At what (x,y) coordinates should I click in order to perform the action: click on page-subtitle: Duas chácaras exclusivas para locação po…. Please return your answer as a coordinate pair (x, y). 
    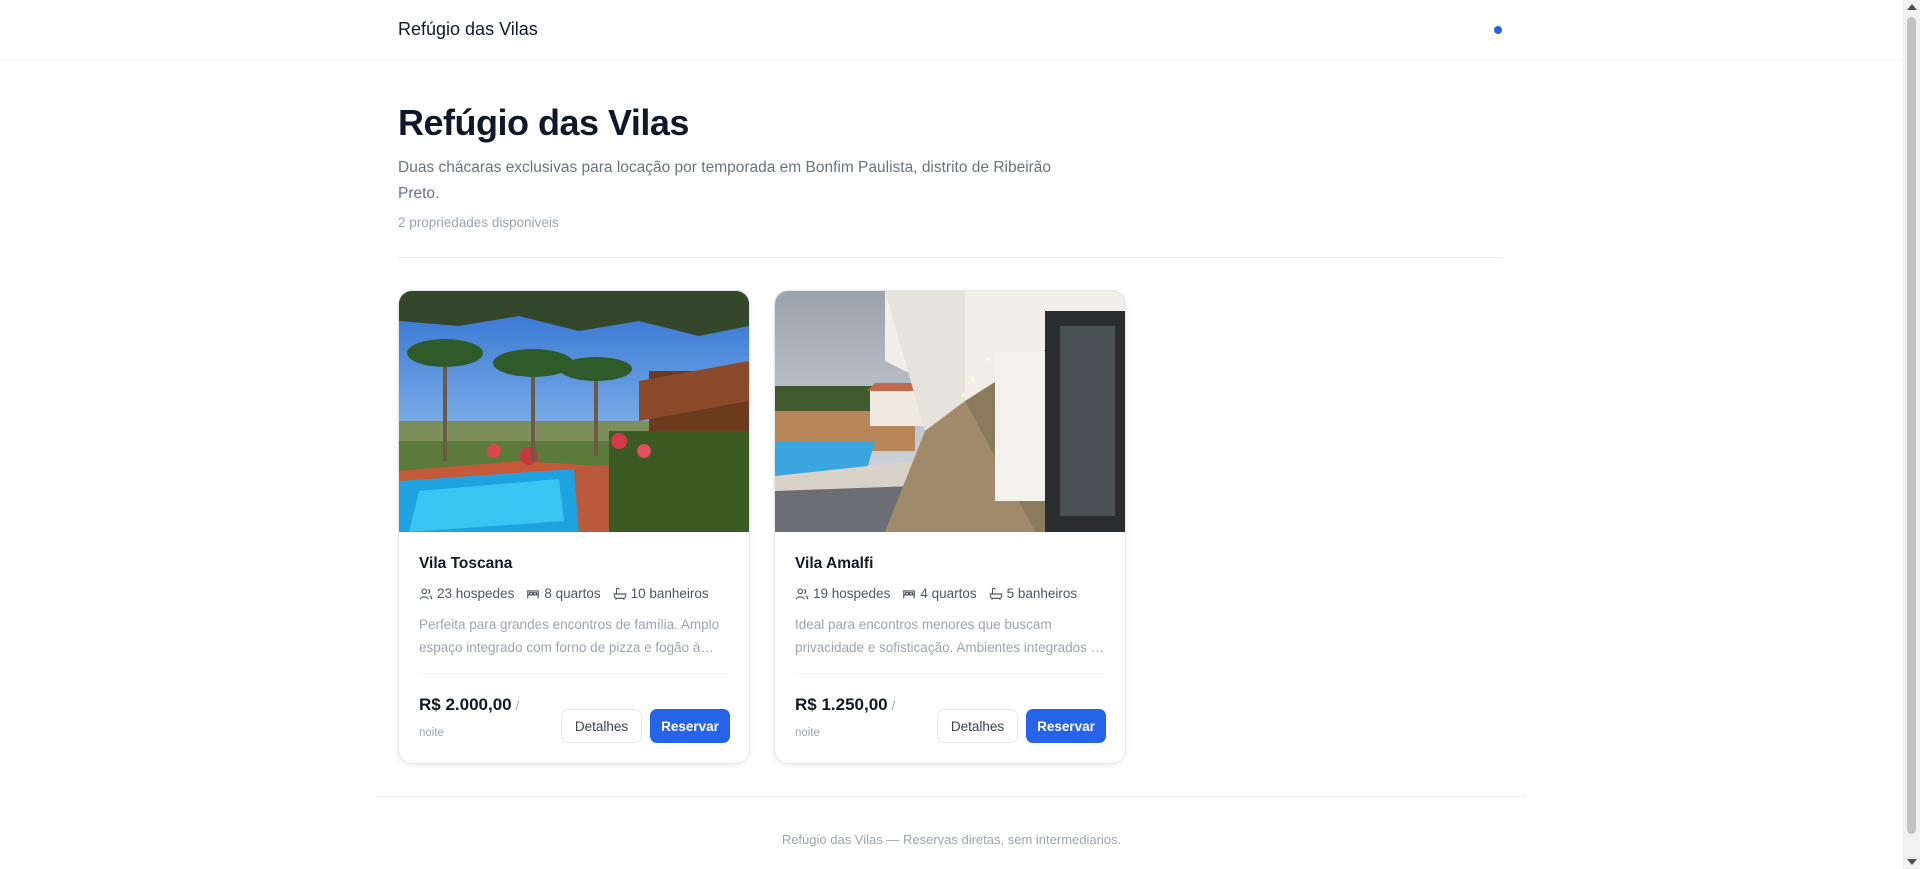
    Looking at the image, I should click on (725, 180).